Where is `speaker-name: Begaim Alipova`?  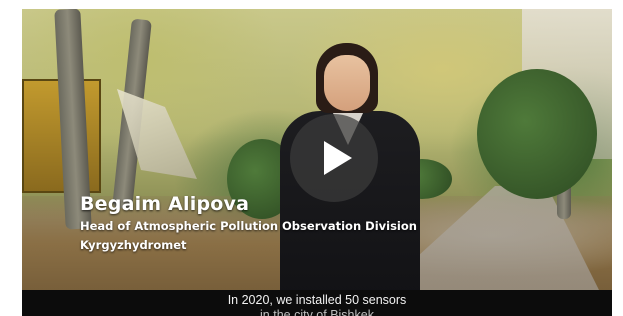 speaker-name: Begaim Alipova is located at coordinates (165, 204).